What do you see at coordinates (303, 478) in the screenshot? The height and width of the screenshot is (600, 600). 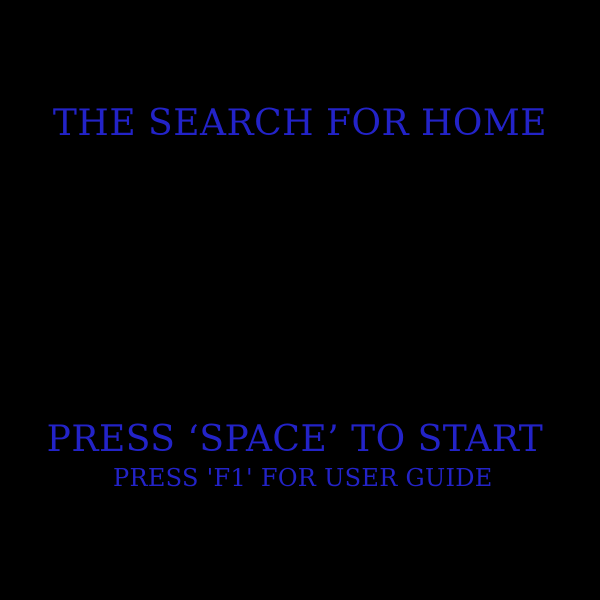 I see `user-guide-prompt: Press 'F1' for User Guide` at bounding box center [303, 478].